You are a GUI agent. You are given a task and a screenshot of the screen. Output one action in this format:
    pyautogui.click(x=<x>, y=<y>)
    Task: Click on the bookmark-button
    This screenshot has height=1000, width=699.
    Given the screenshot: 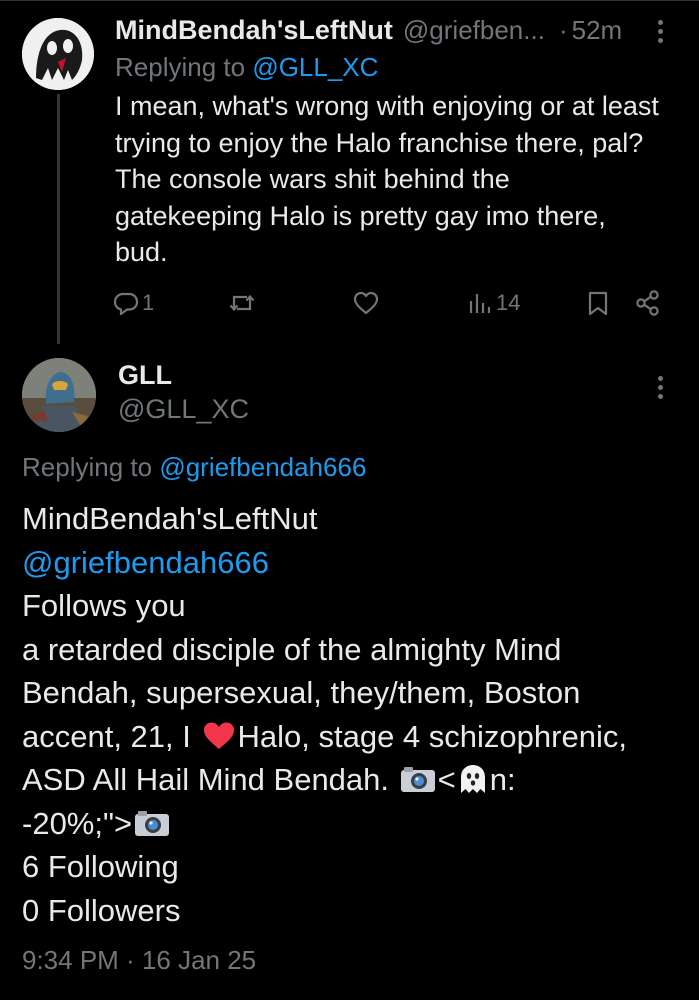 What is the action you would take?
    pyautogui.click(x=598, y=303)
    